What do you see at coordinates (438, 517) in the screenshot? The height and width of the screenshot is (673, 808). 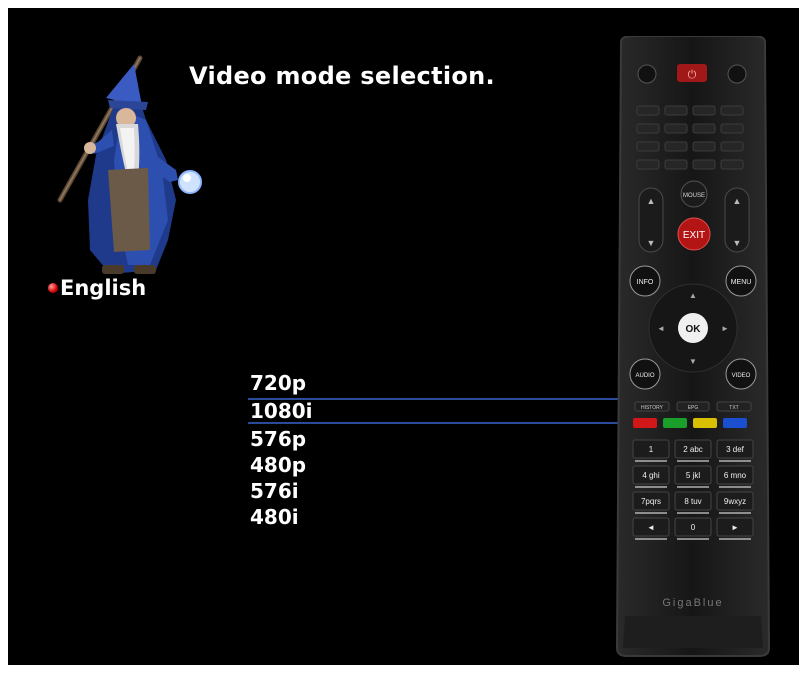 I see `video-mode-option: 480i` at bounding box center [438, 517].